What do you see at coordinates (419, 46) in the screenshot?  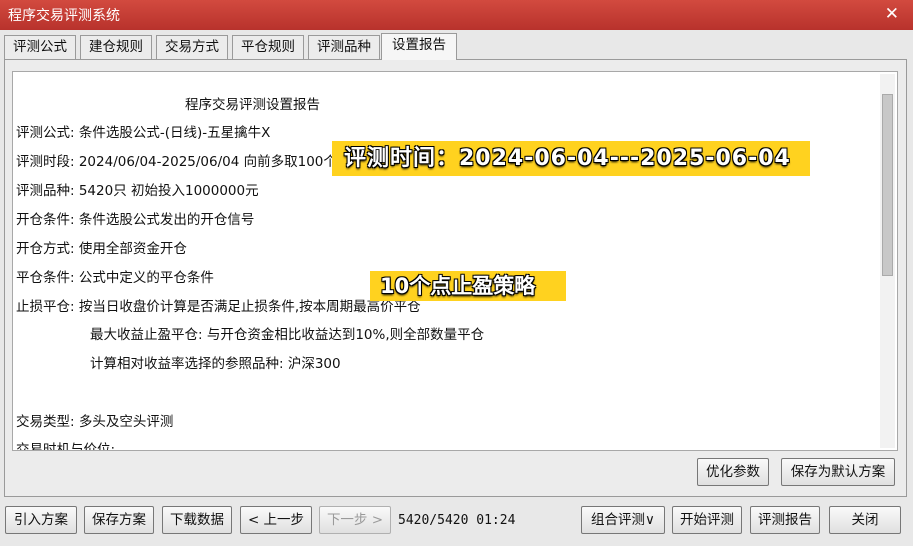 I see `tab-settings-report: 设置报告` at bounding box center [419, 46].